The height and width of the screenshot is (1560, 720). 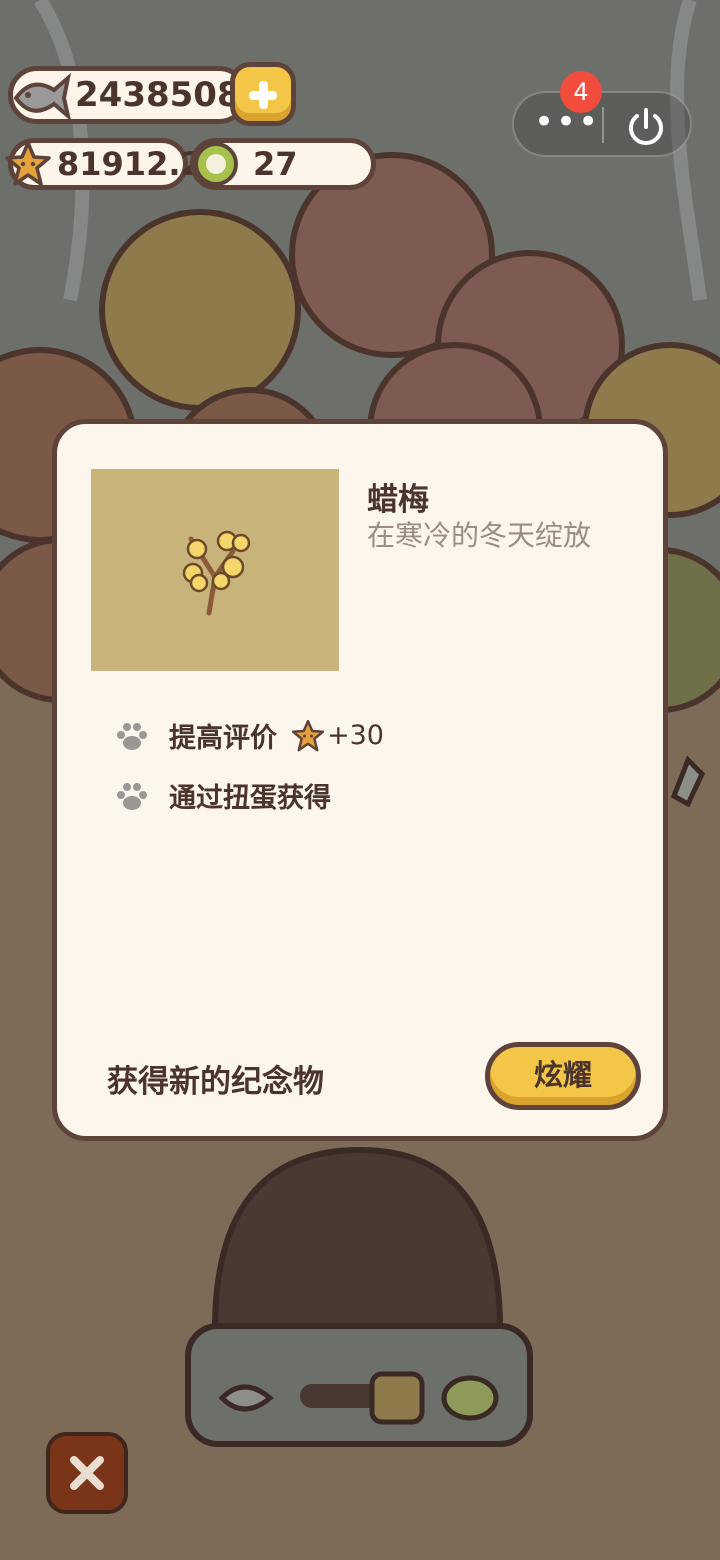 I want to click on effect-row: 通过扭蛋获得, so click(x=223, y=795).